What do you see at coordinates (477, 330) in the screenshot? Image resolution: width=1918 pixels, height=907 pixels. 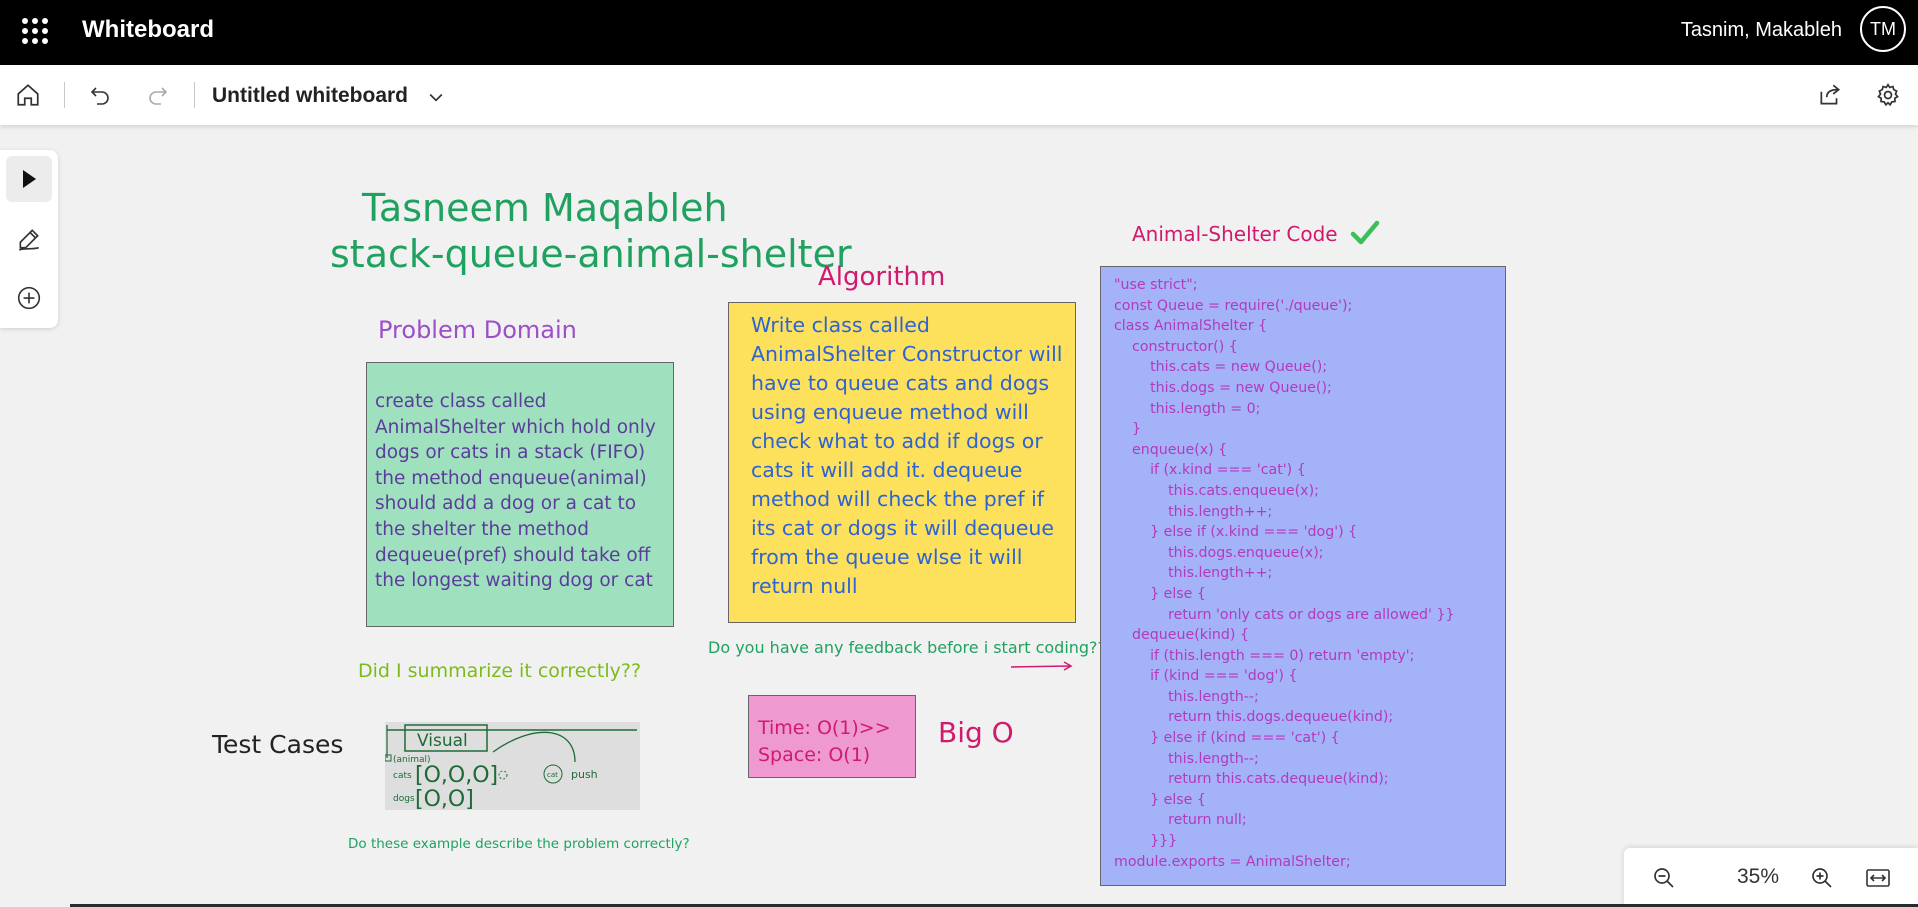 I see `problem-domain-heading: Problem Domain` at bounding box center [477, 330].